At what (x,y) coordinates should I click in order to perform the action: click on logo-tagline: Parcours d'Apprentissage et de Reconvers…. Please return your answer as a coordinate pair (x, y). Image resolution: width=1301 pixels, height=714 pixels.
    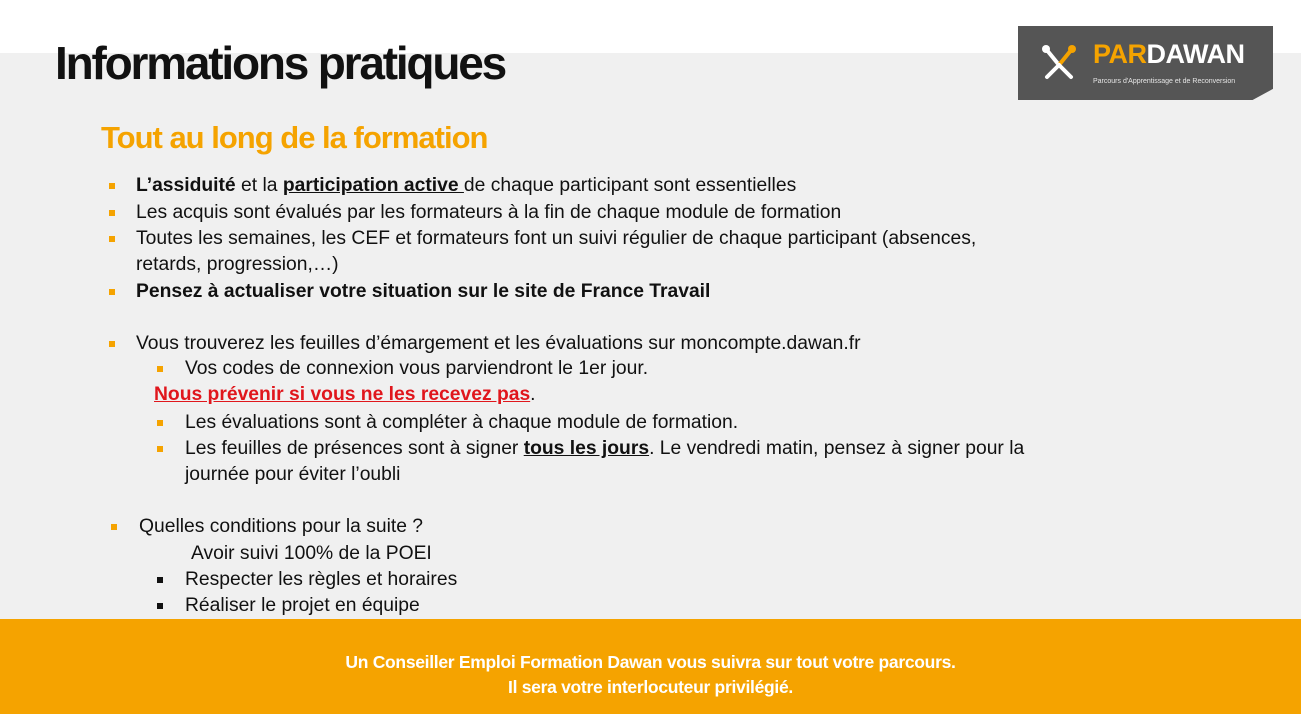
    Looking at the image, I should click on (1164, 81).